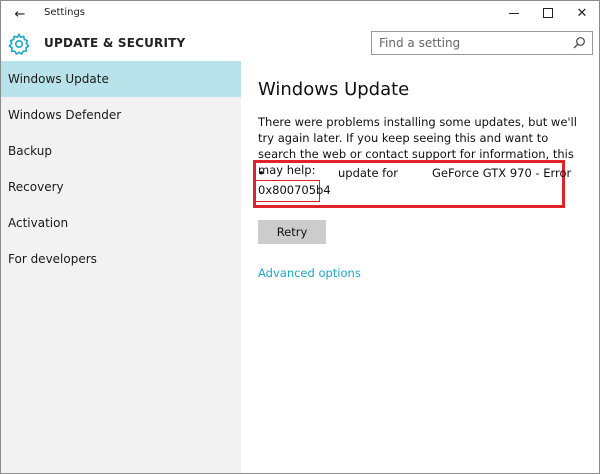  Describe the element at coordinates (300, 44) in the screenshot. I see `page-header: UPDATE & SECURITY` at that location.